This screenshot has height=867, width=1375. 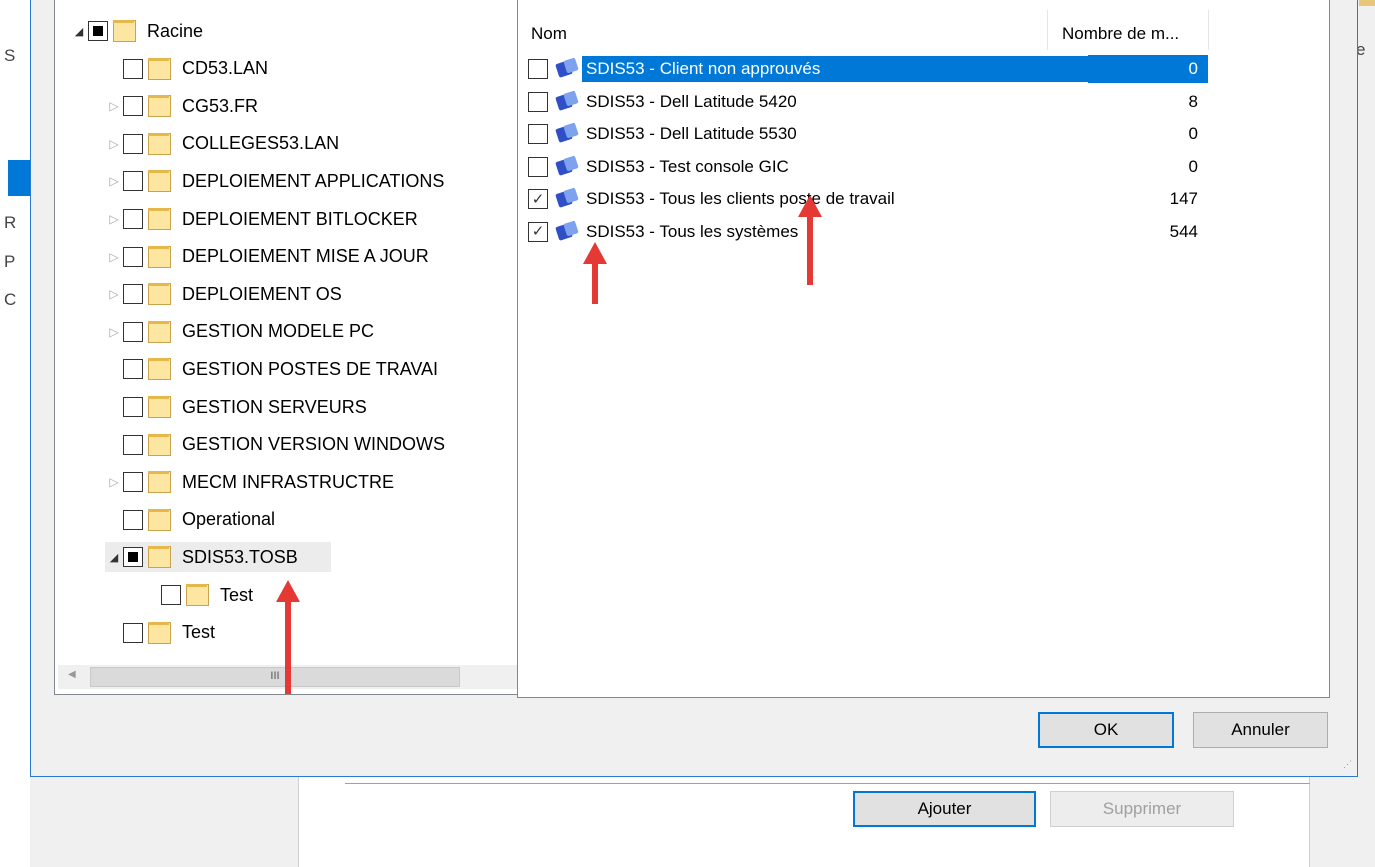 What do you see at coordinates (278, 331) in the screenshot?
I see `tree-item-label: GESTION MODELE PC` at bounding box center [278, 331].